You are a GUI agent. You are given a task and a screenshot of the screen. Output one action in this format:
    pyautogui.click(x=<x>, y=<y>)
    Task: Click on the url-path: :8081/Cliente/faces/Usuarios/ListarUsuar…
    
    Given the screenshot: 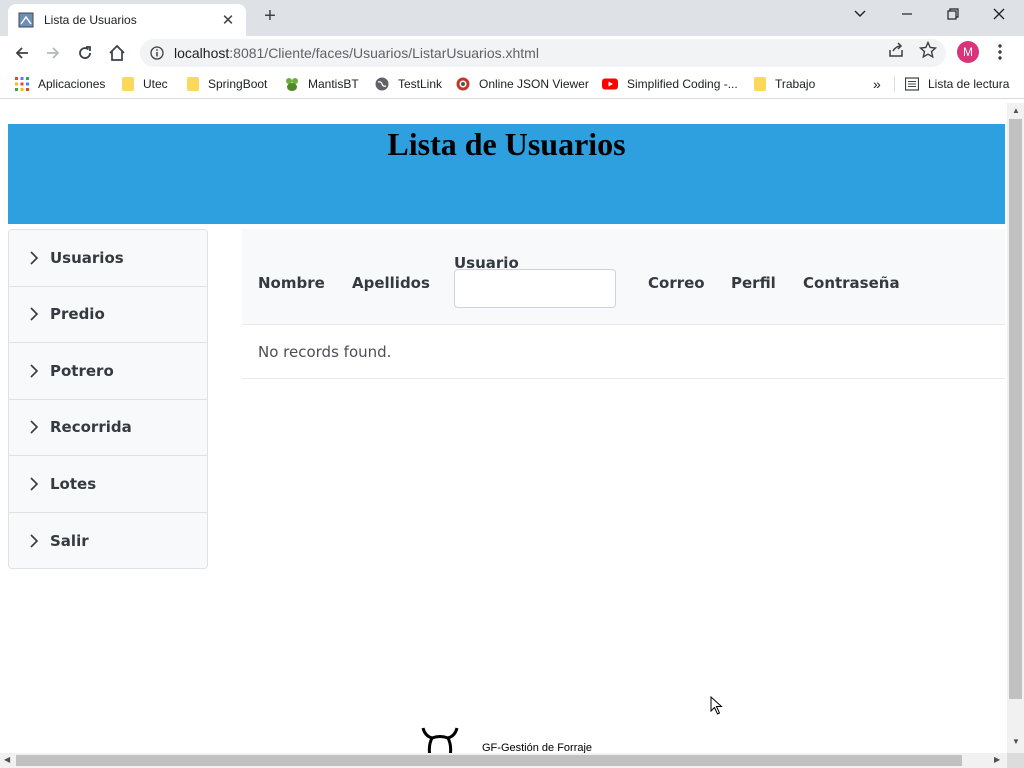 What is the action you would take?
    pyautogui.click(x=384, y=53)
    